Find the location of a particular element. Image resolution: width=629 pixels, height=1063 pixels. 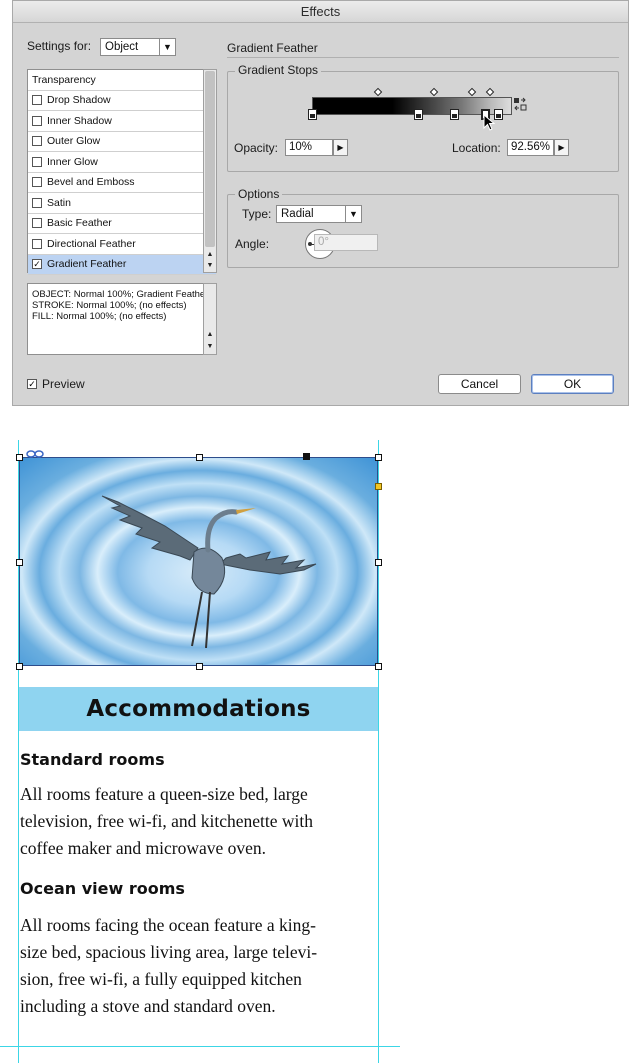

resize-handle-sw is located at coordinates (19, 666).